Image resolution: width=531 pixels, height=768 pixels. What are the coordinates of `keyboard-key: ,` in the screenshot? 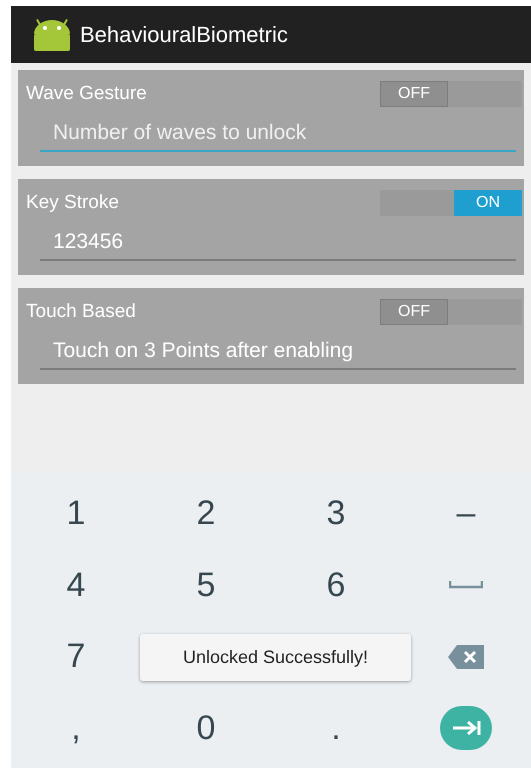 It's located at (76, 728).